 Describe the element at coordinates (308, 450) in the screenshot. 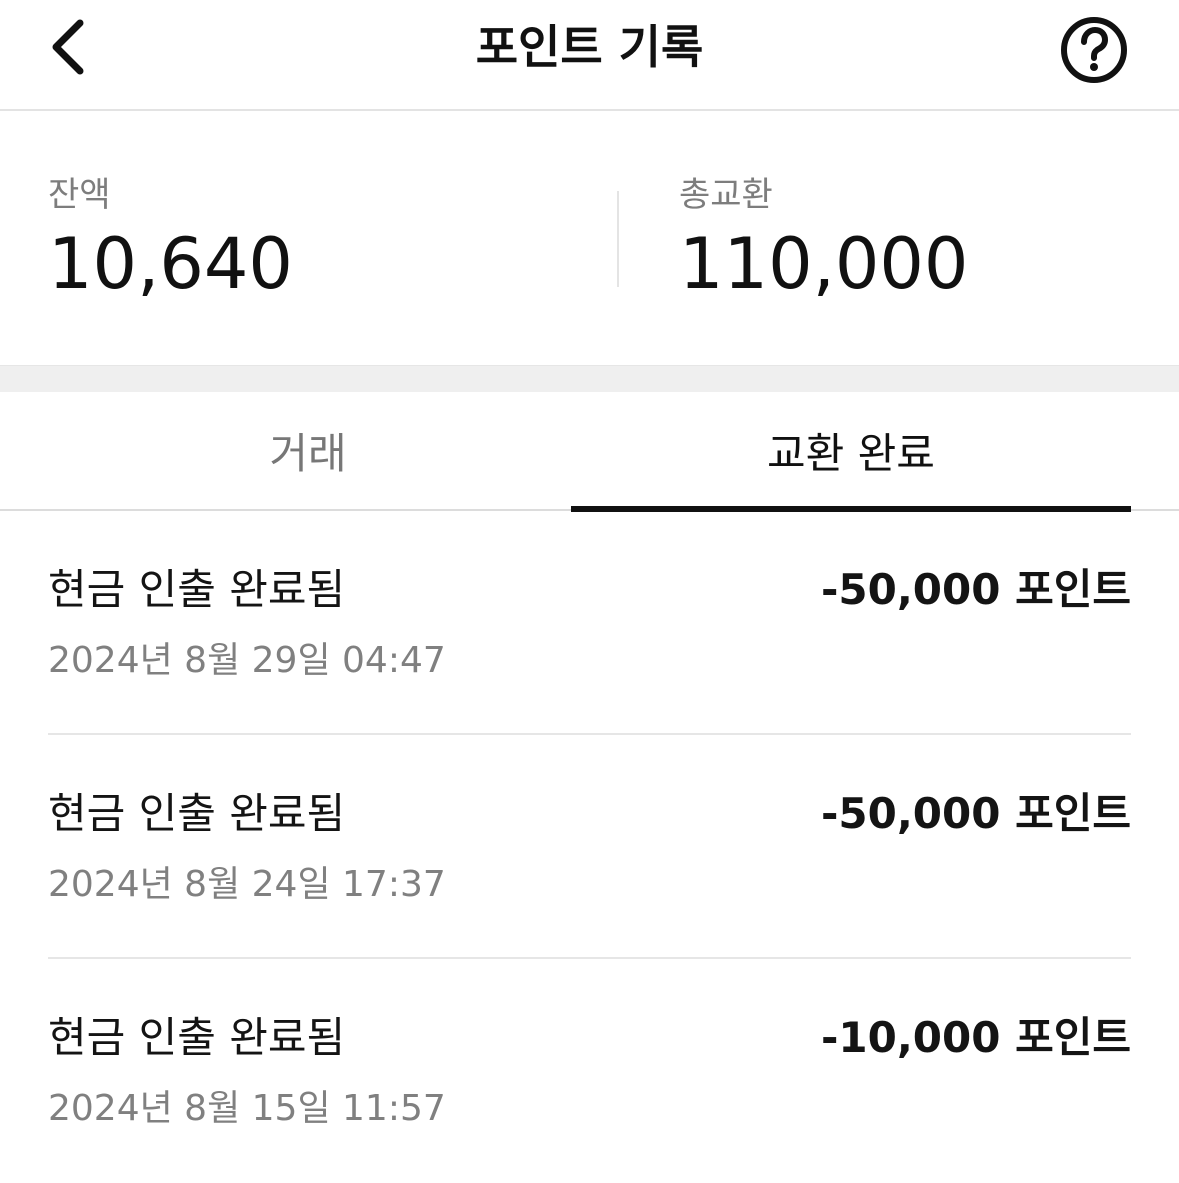

I see `tab-transactions: 거래` at that location.